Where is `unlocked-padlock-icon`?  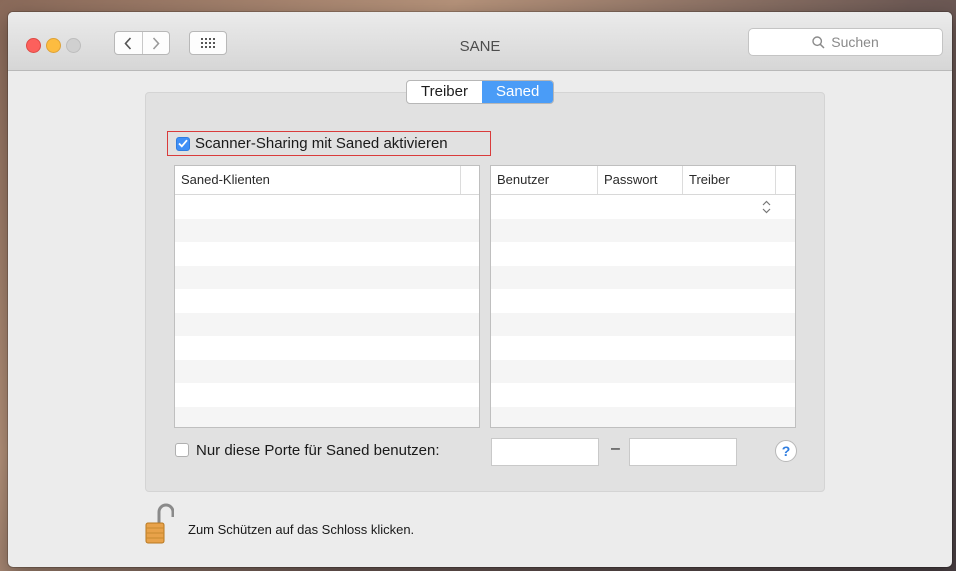 unlocked-padlock-icon is located at coordinates (159, 524).